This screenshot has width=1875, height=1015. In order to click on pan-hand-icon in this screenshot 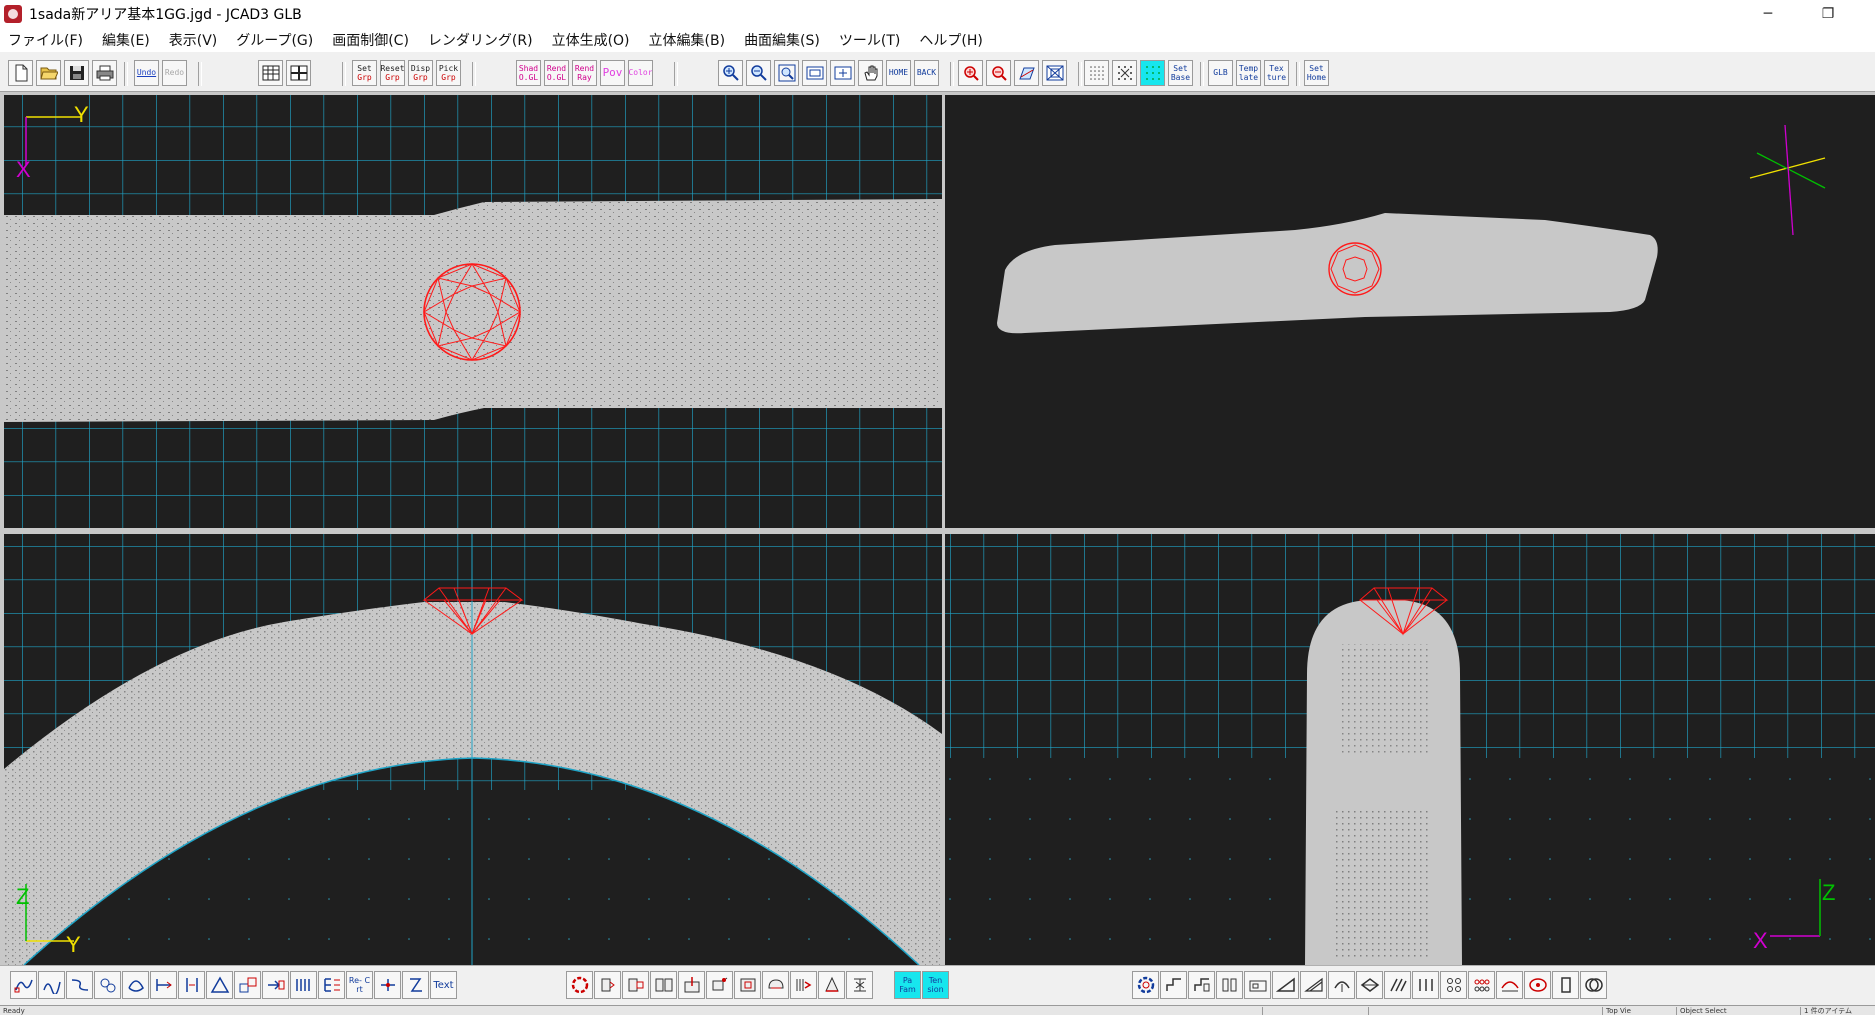, I will do `click(870, 73)`.